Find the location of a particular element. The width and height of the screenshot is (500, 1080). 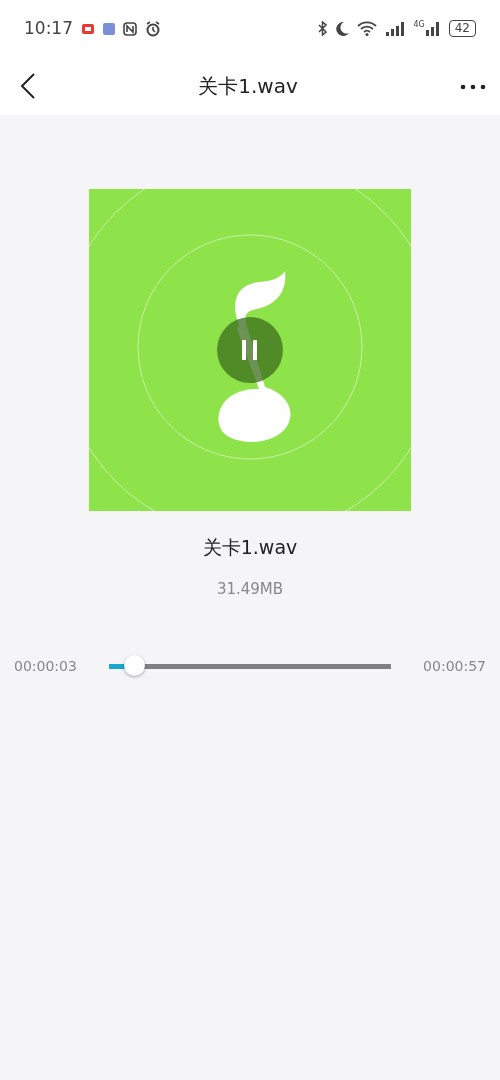

notification-icon is located at coordinates (88, 28).